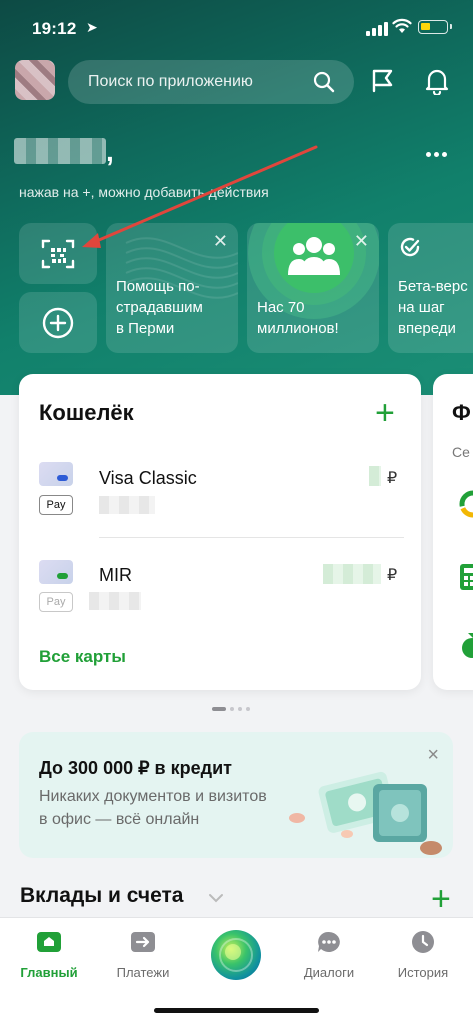 The image size is (473, 1024). Describe the element at coordinates (466, 504) in the screenshot. I see `donut-chart-icon` at that location.